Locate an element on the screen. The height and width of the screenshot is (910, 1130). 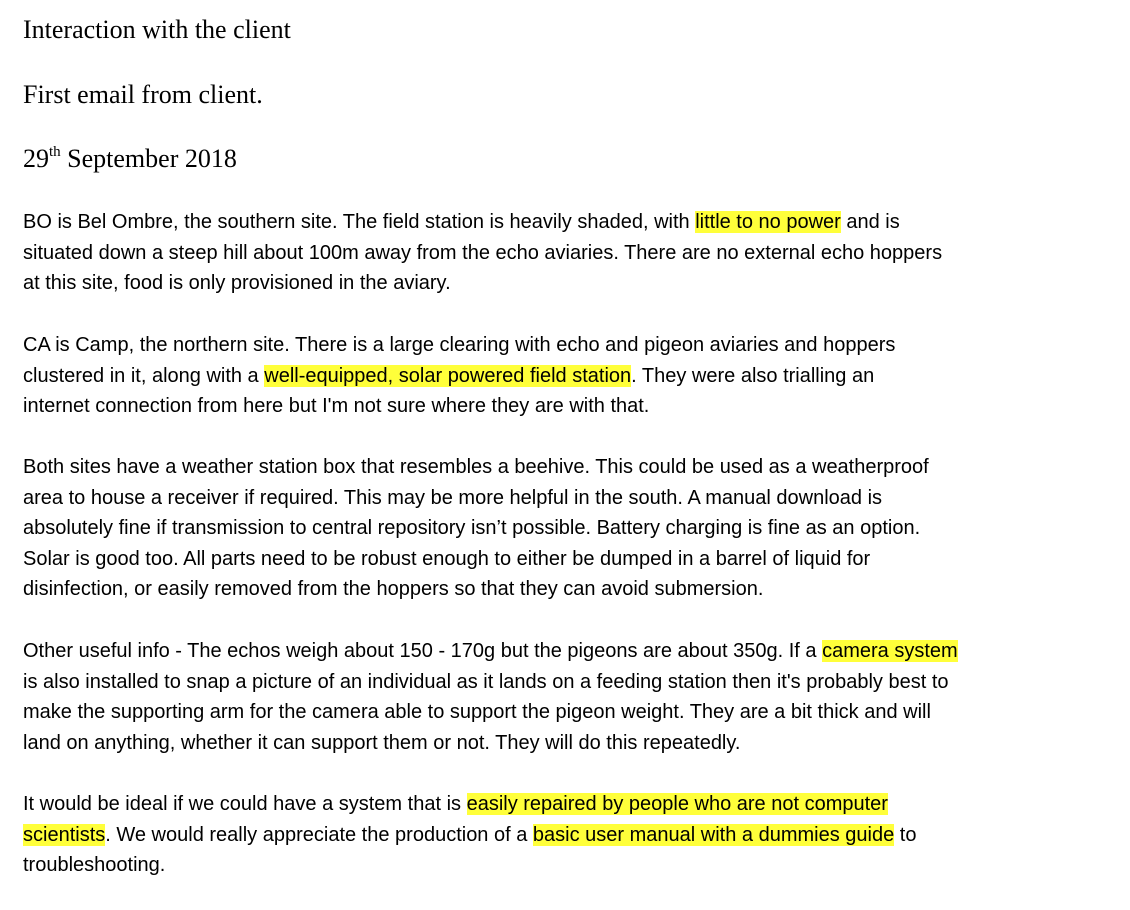
text-line: troubleshooting. is located at coordinates (94, 865).